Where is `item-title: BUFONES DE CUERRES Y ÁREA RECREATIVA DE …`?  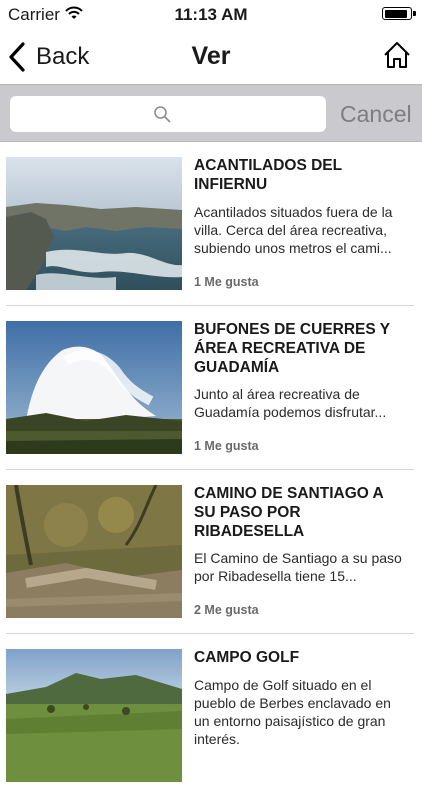 item-title: BUFONES DE CUERRES Y ÁREA RECREATIVA DE … is located at coordinates (292, 348).